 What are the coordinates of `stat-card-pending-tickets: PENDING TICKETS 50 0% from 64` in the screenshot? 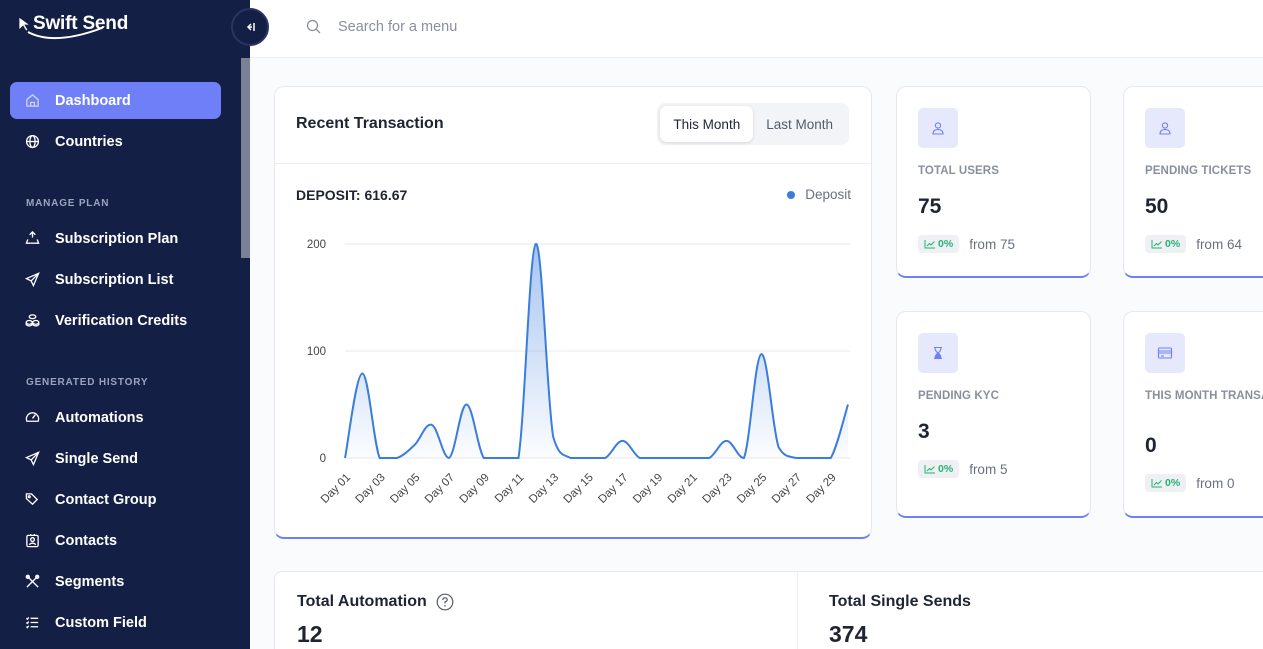 It's located at (1193, 182).